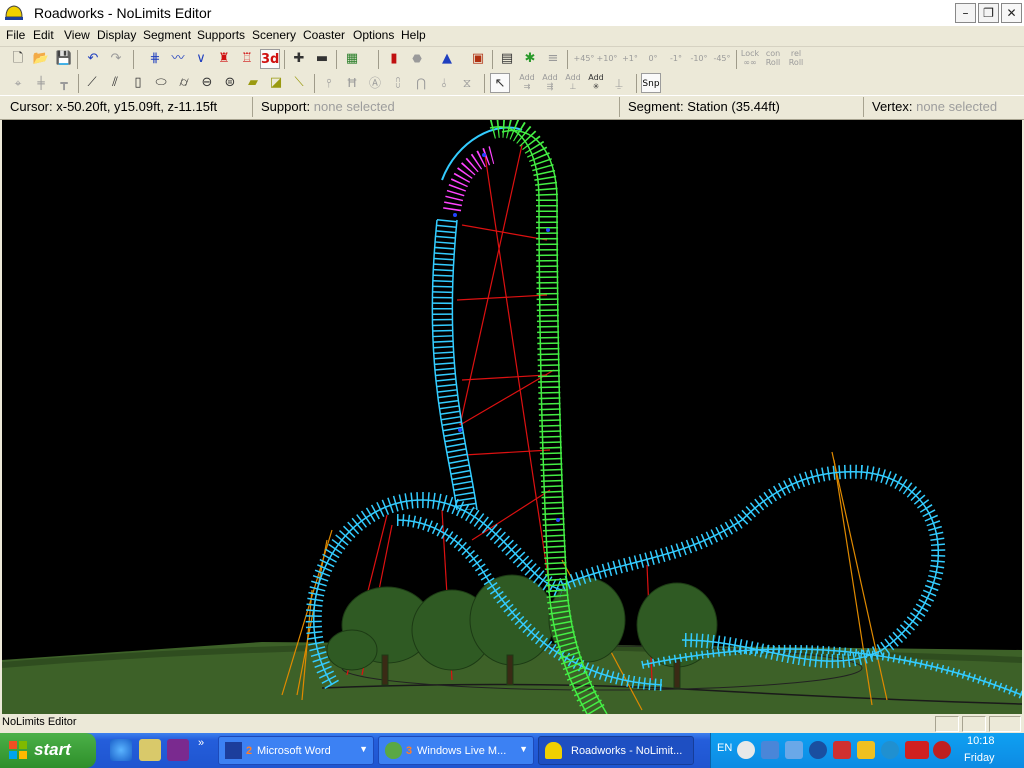 The height and width of the screenshot is (768, 1024). I want to click on view-3d-button: 3d, so click(270, 59).